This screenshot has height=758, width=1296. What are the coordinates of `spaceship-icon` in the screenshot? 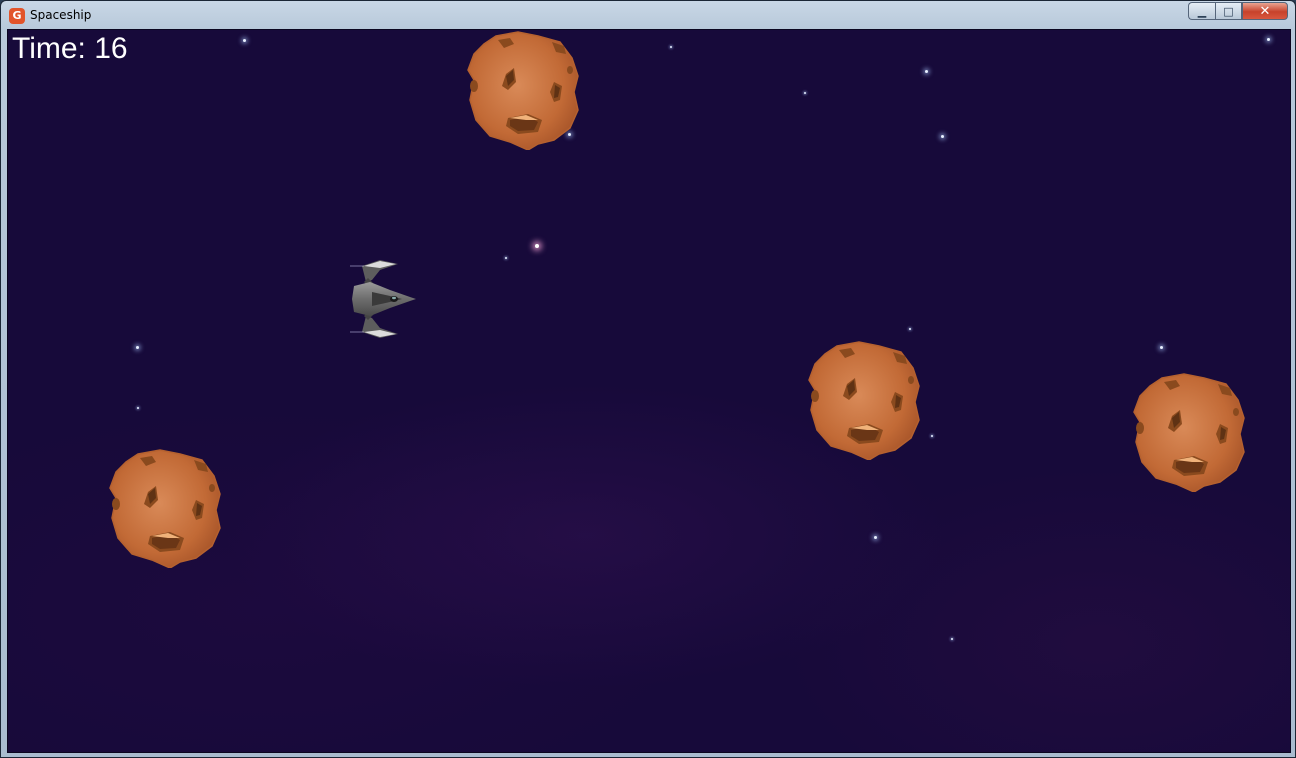 It's located at (383, 299).